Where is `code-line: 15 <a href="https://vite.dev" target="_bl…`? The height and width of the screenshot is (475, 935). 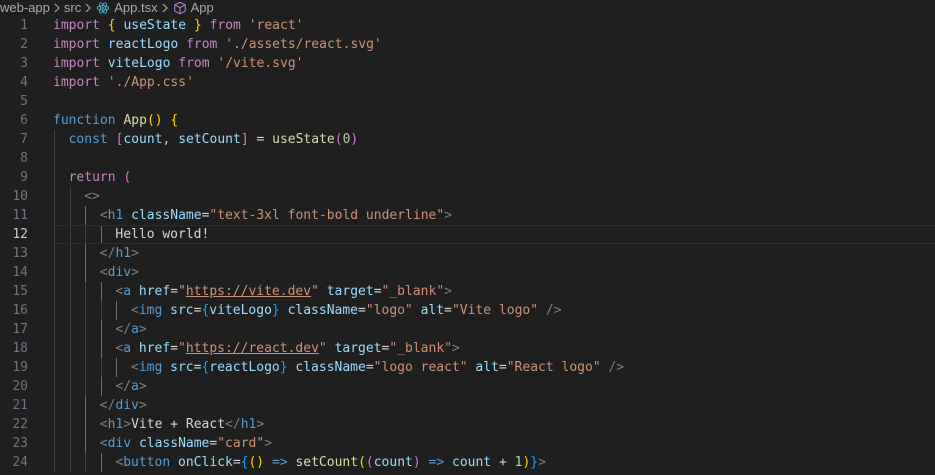
code-line: 15 <a href="https://vite.dev" target="_bl… is located at coordinates (467, 291).